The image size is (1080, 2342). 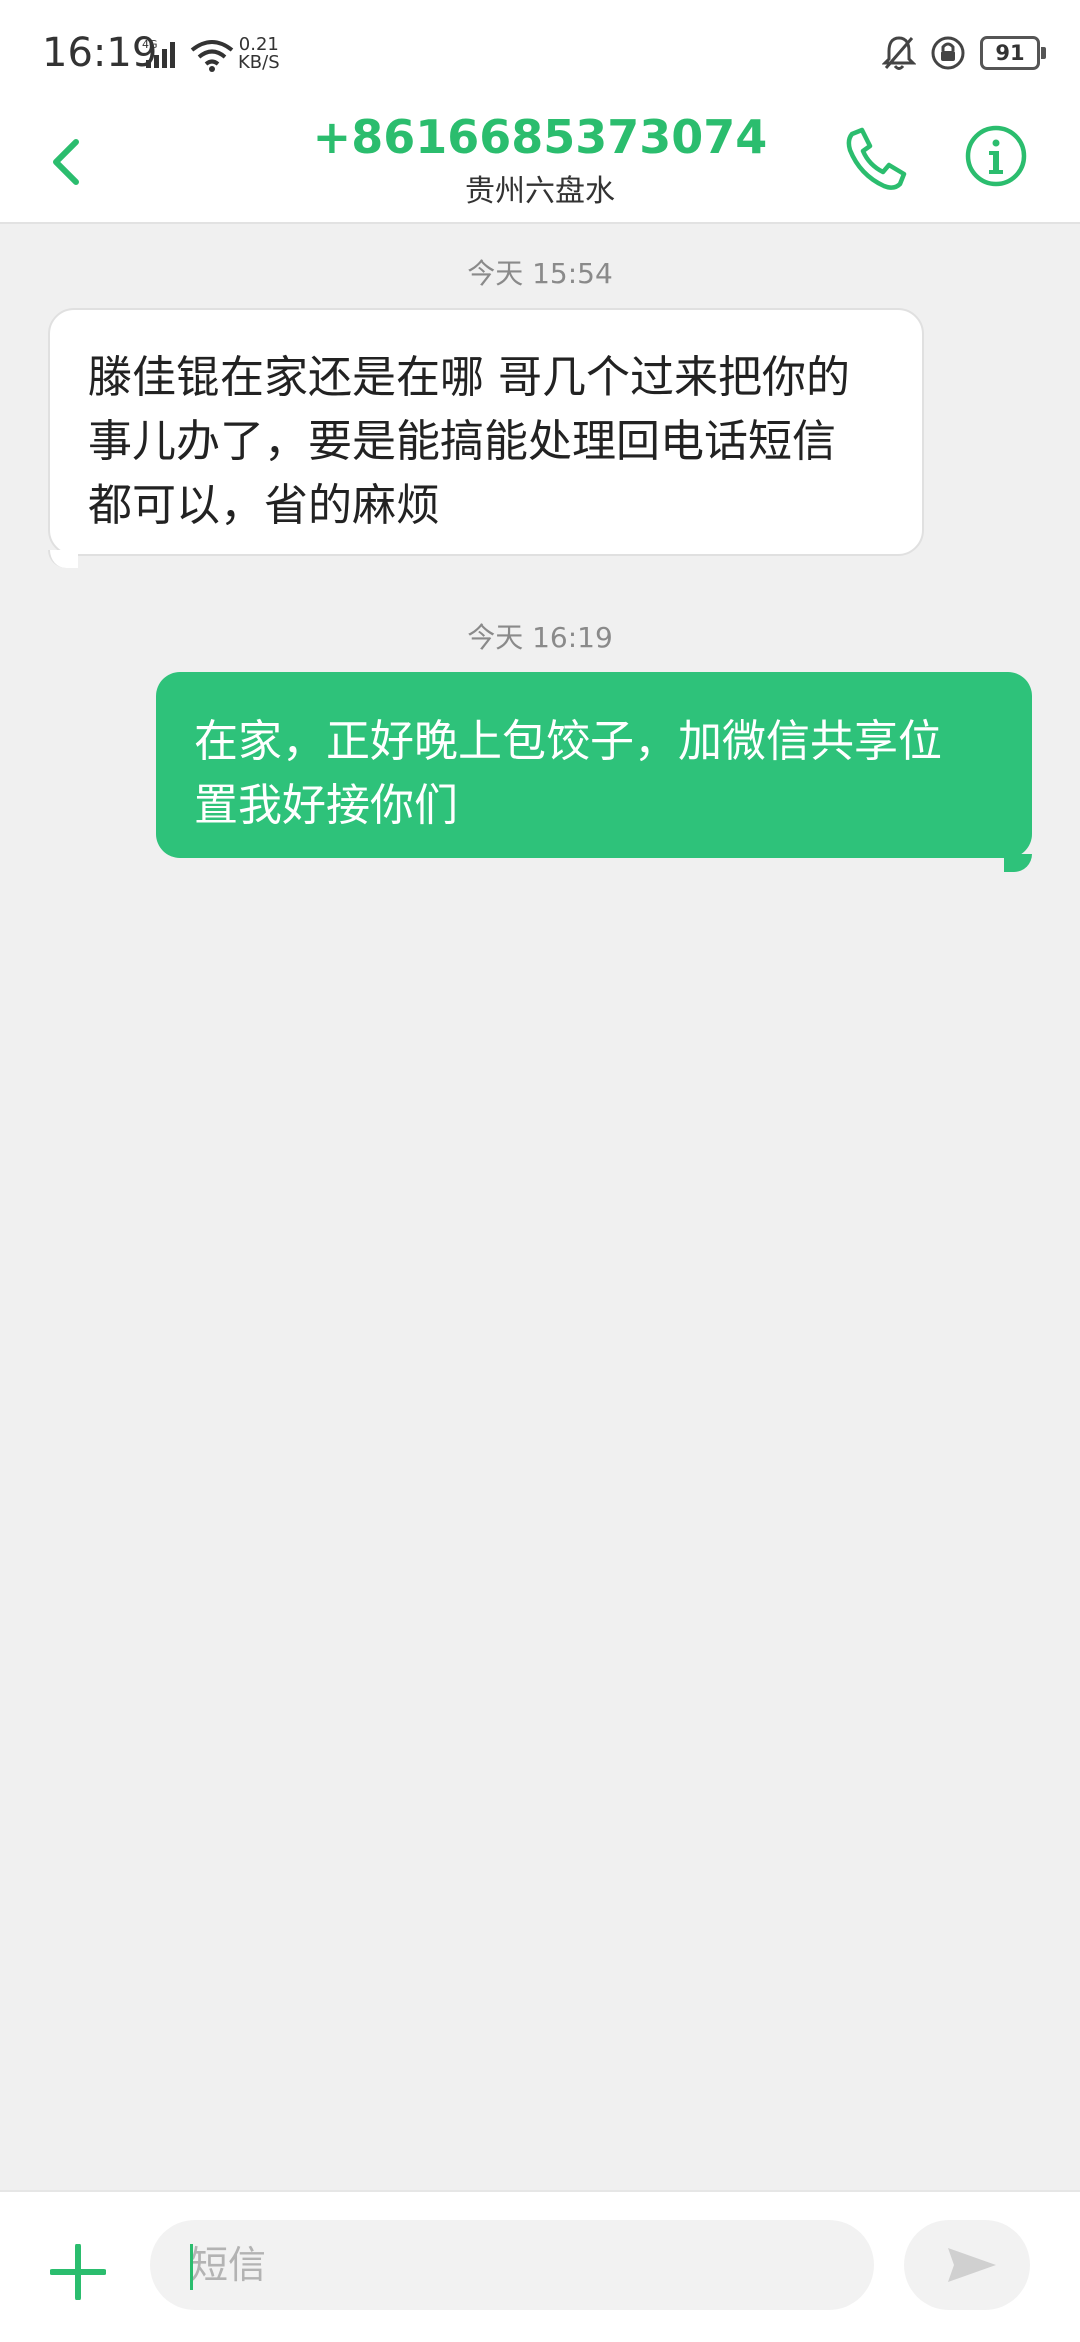 I want to click on rotation-lock-icon, so click(x=948, y=53).